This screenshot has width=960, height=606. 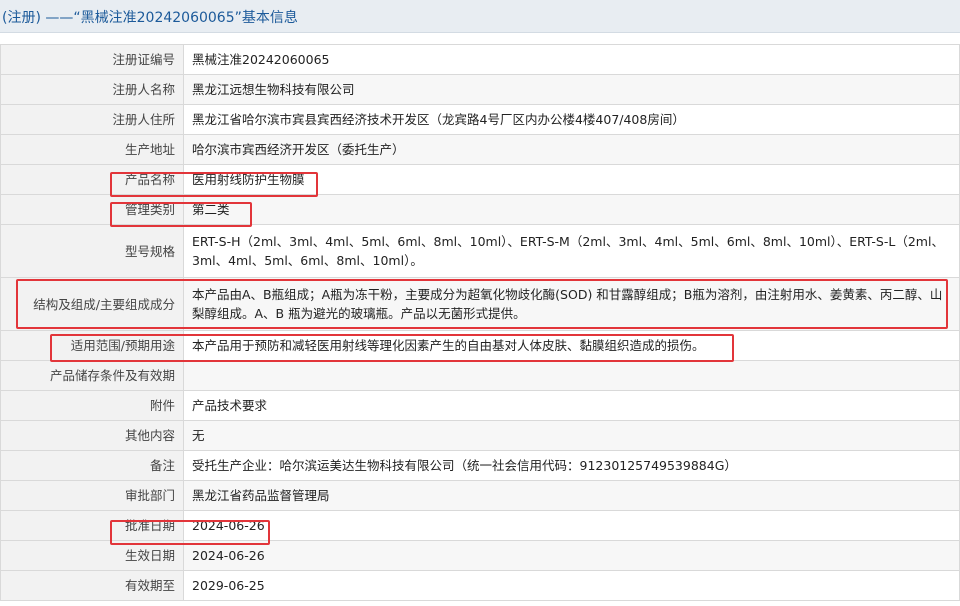 I want to click on row-value: 第二类, so click(x=571, y=209).